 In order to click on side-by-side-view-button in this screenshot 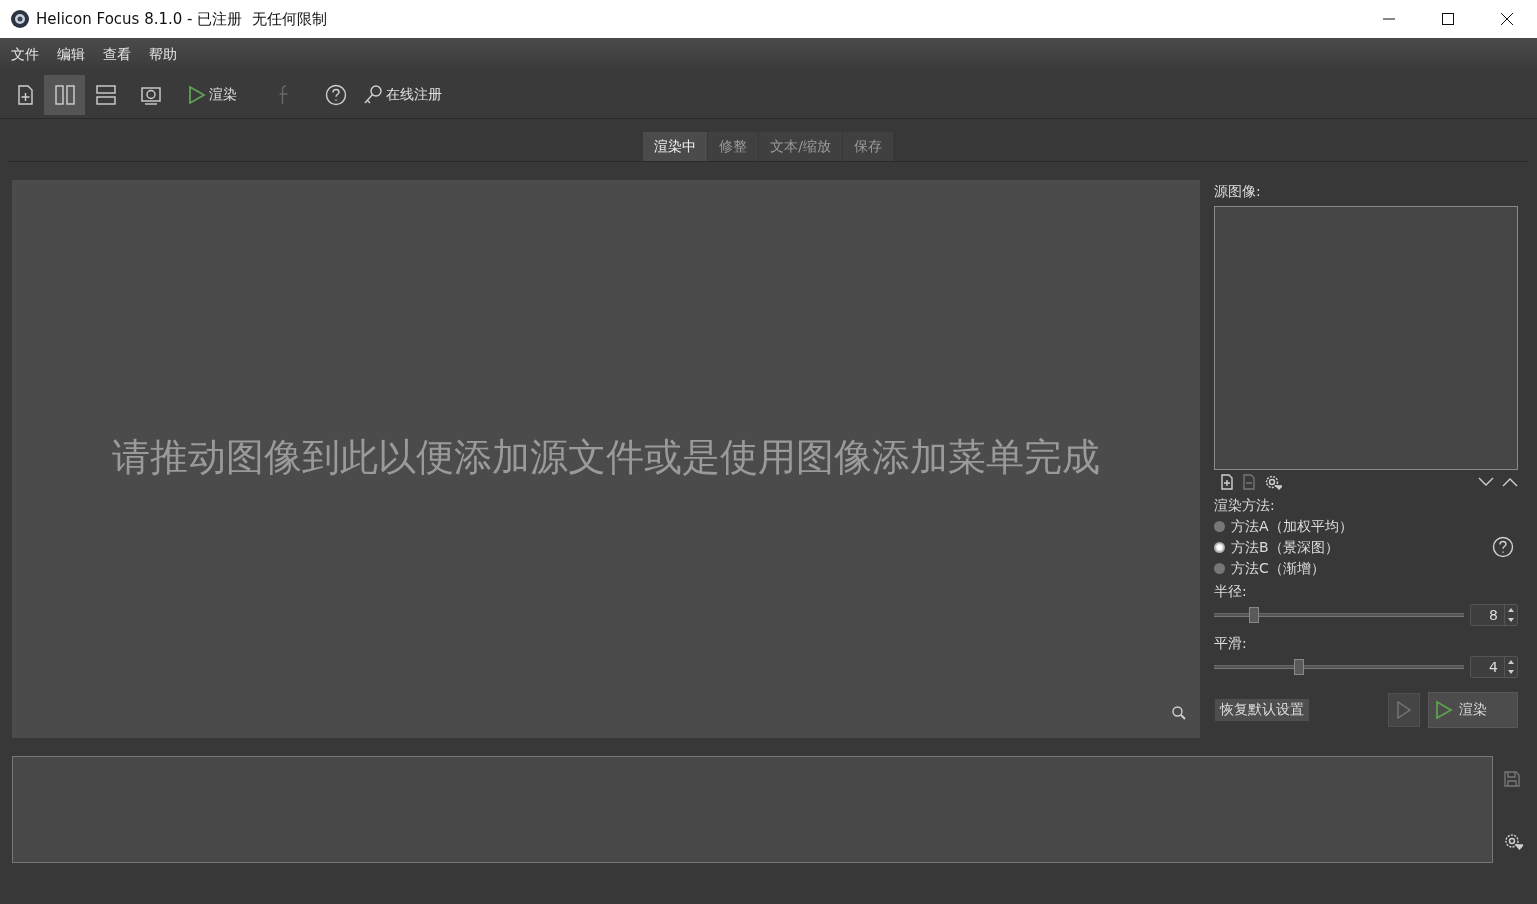, I will do `click(64, 95)`.